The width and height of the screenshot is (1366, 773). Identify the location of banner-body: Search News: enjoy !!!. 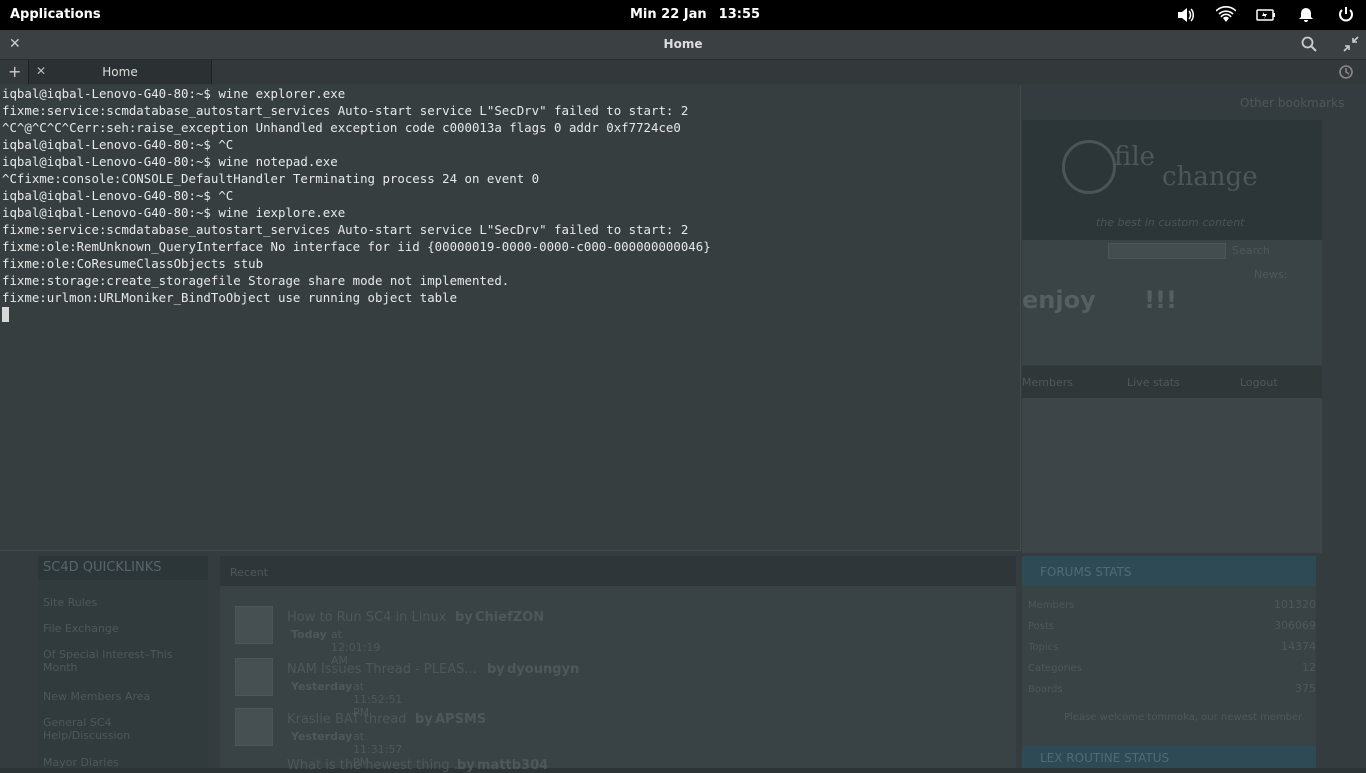
(1172, 302).